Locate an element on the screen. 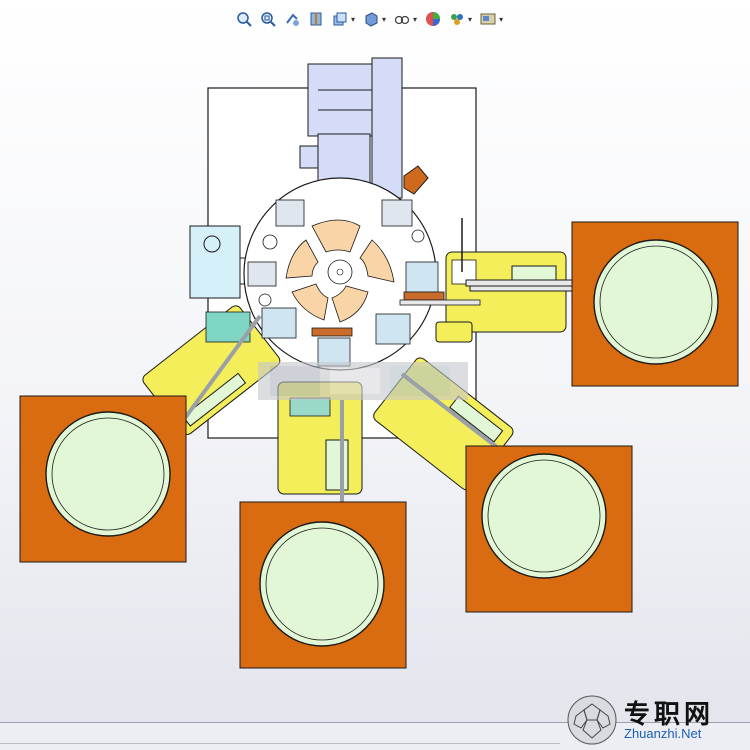  site-watermark: 专职网 Zhuanzhi.Net is located at coordinates (654, 720).